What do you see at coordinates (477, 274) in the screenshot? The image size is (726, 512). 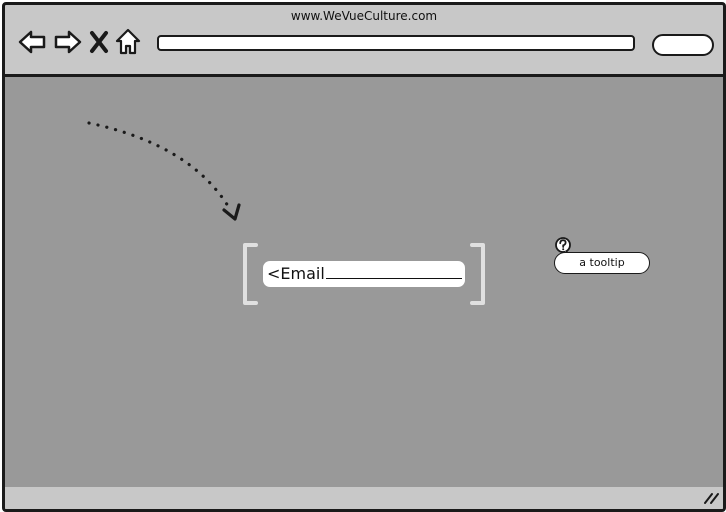 I see `right-bracket` at bounding box center [477, 274].